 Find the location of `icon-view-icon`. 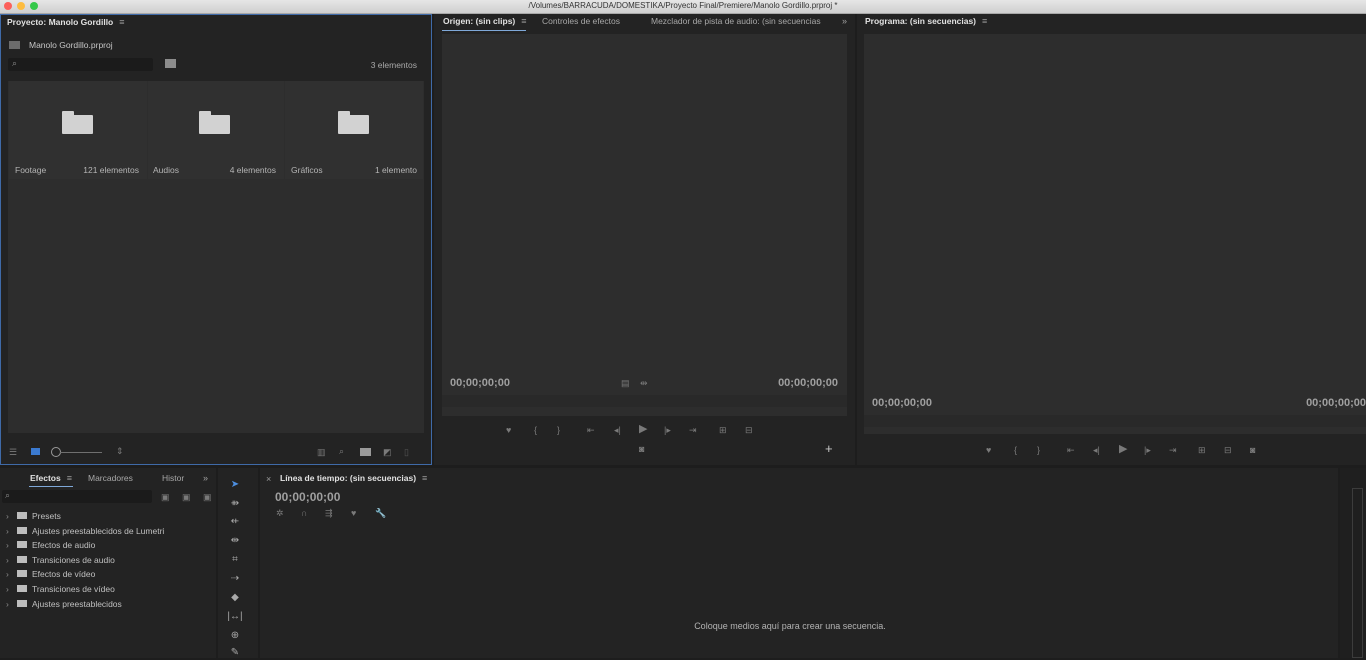

icon-view-icon is located at coordinates (35, 451).